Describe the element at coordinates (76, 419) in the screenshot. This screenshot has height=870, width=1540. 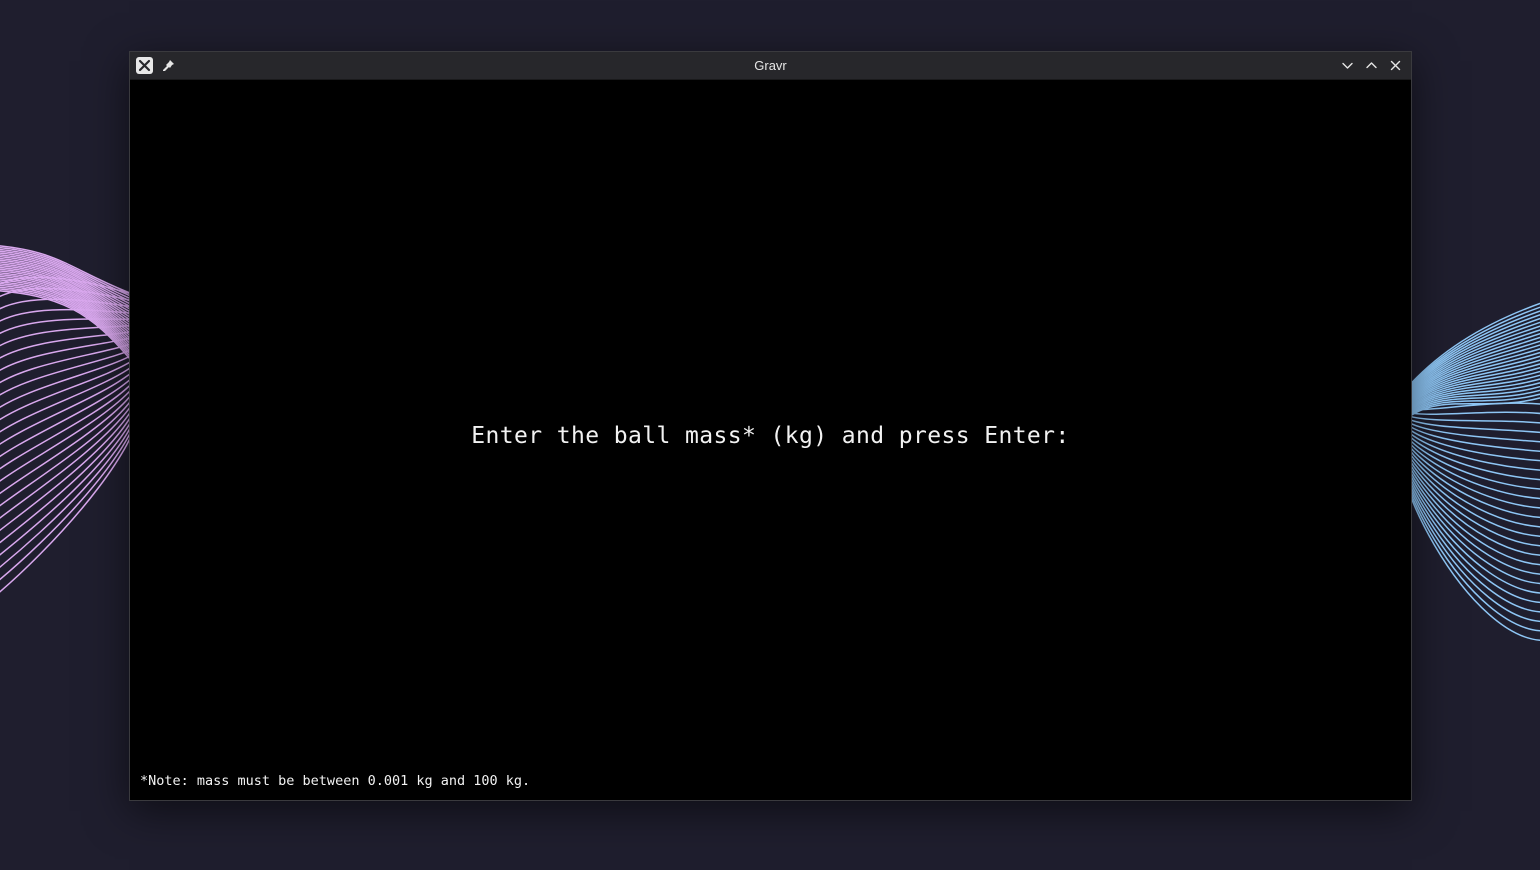
I see `wallpaper-wave-left` at that location.